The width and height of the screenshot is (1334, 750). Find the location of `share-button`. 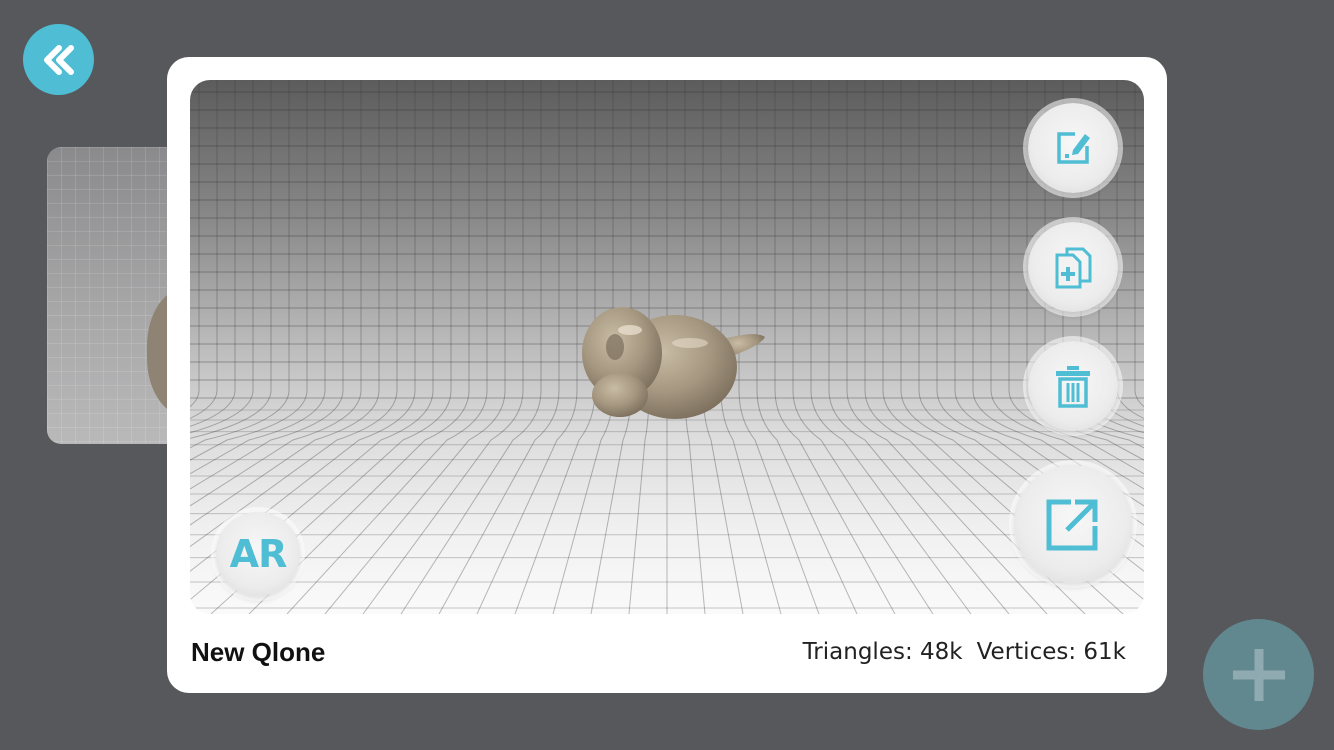

share-button is located at coordinates (1073, 524).